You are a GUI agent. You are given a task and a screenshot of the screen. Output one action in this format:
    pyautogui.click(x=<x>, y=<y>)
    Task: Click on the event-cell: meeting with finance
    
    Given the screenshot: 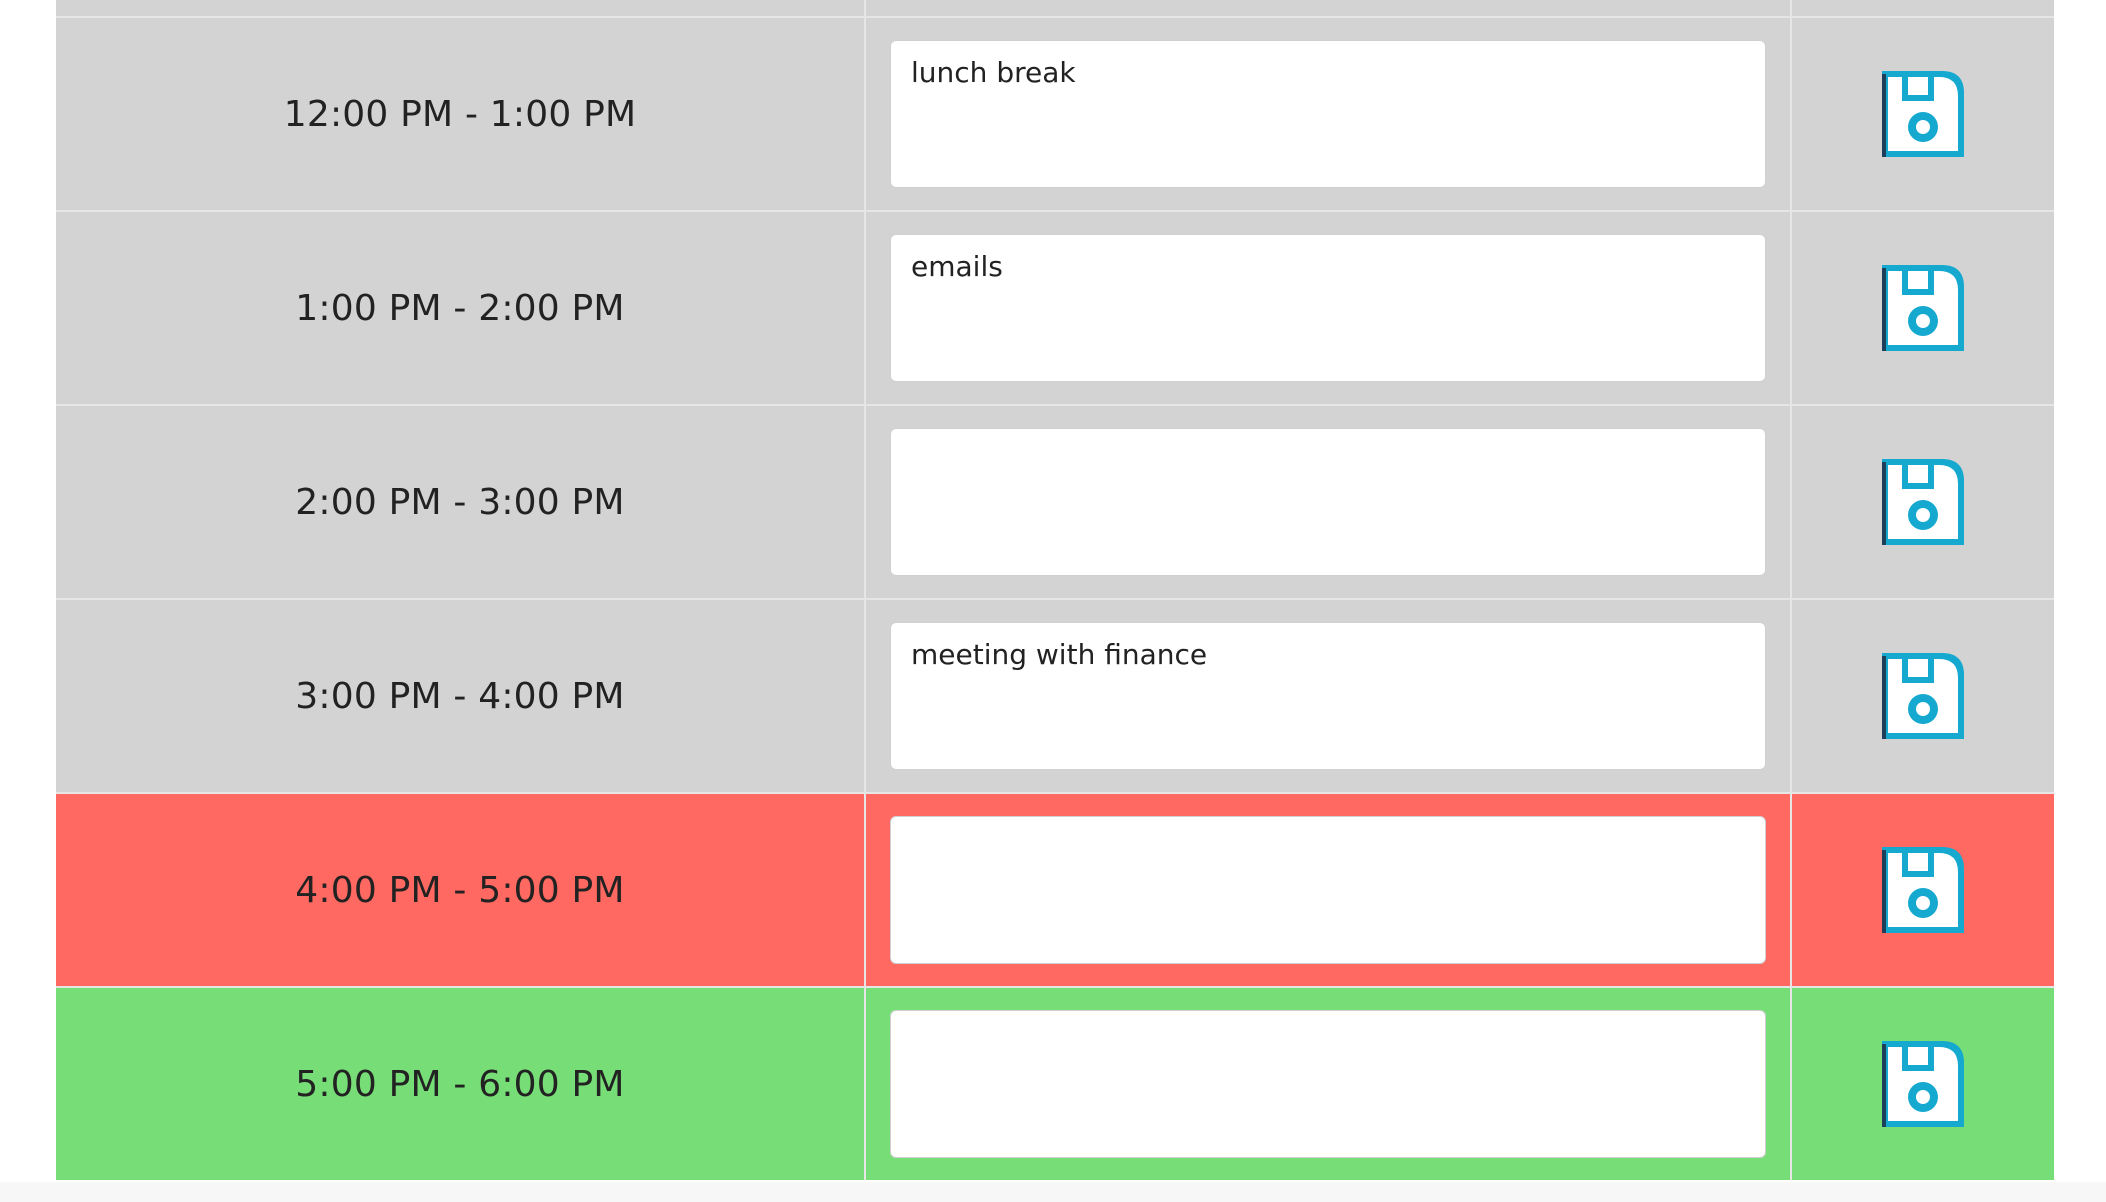 What is the action you would take?
    pyautogui.click(x=1329, y=696)
    